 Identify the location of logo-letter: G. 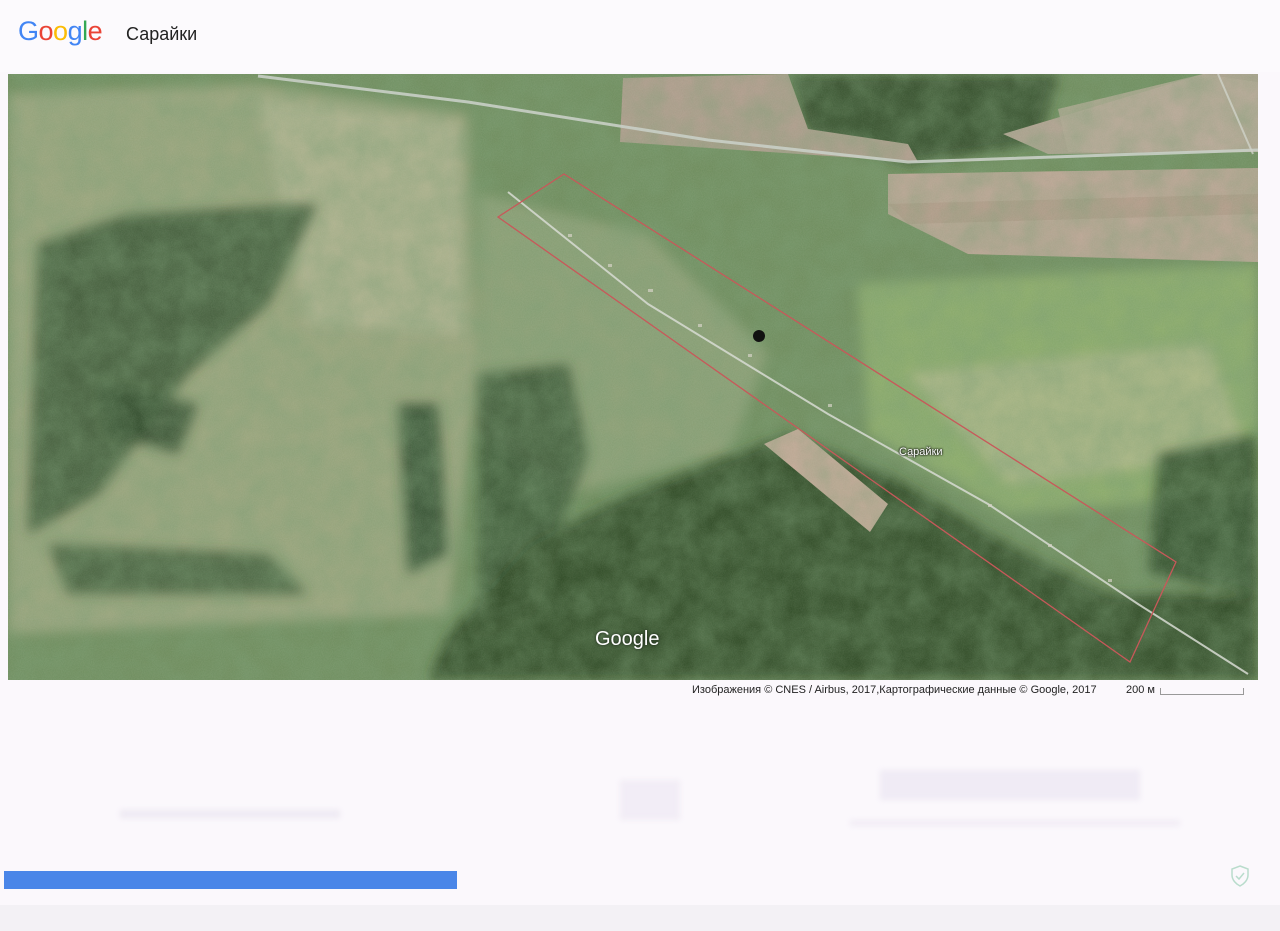
(28, 31).